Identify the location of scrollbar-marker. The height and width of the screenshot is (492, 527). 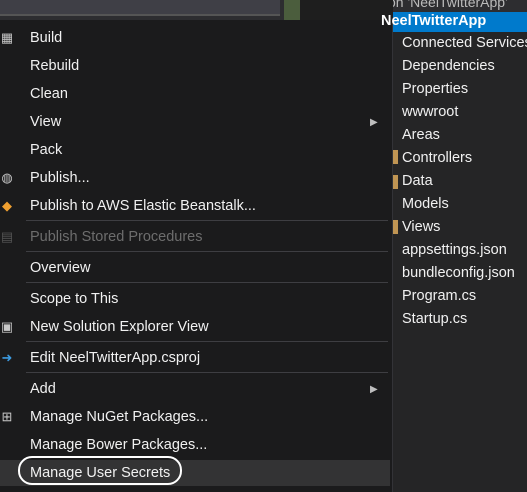
(292, 10).